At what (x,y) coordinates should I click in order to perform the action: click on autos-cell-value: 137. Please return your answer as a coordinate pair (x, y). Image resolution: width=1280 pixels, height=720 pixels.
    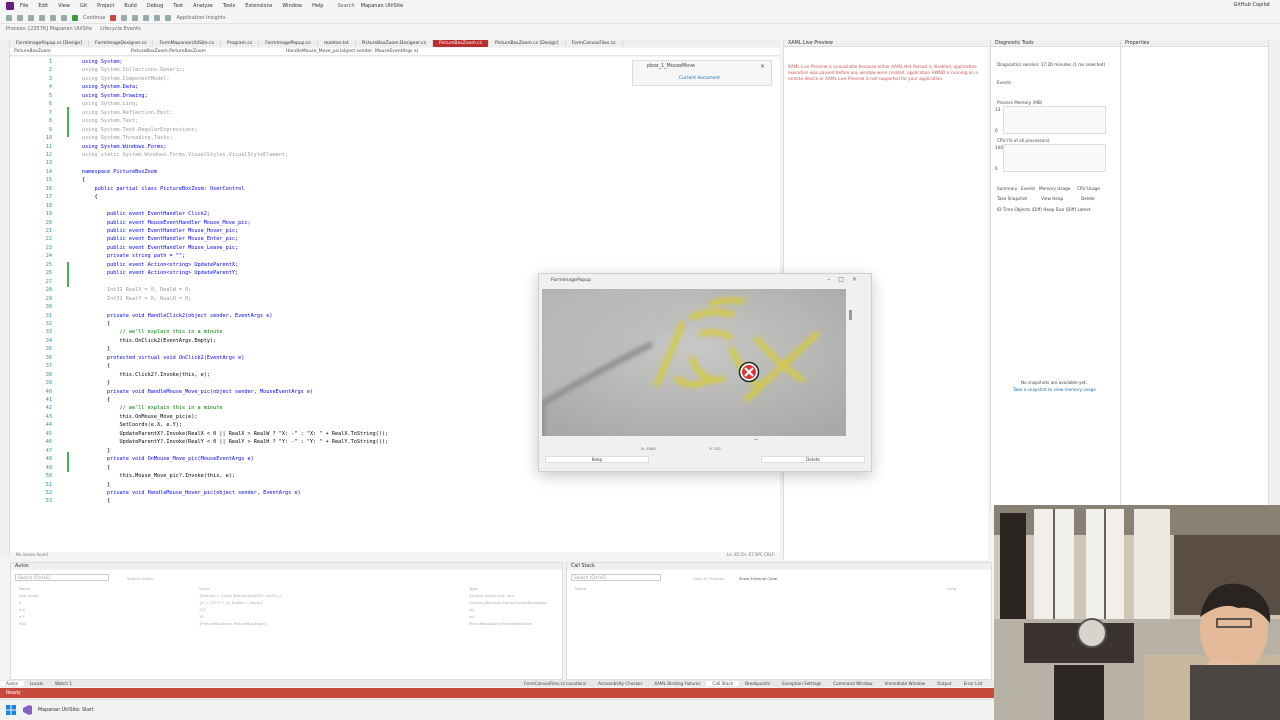
    Looking at the image, I should click on (202, 609).